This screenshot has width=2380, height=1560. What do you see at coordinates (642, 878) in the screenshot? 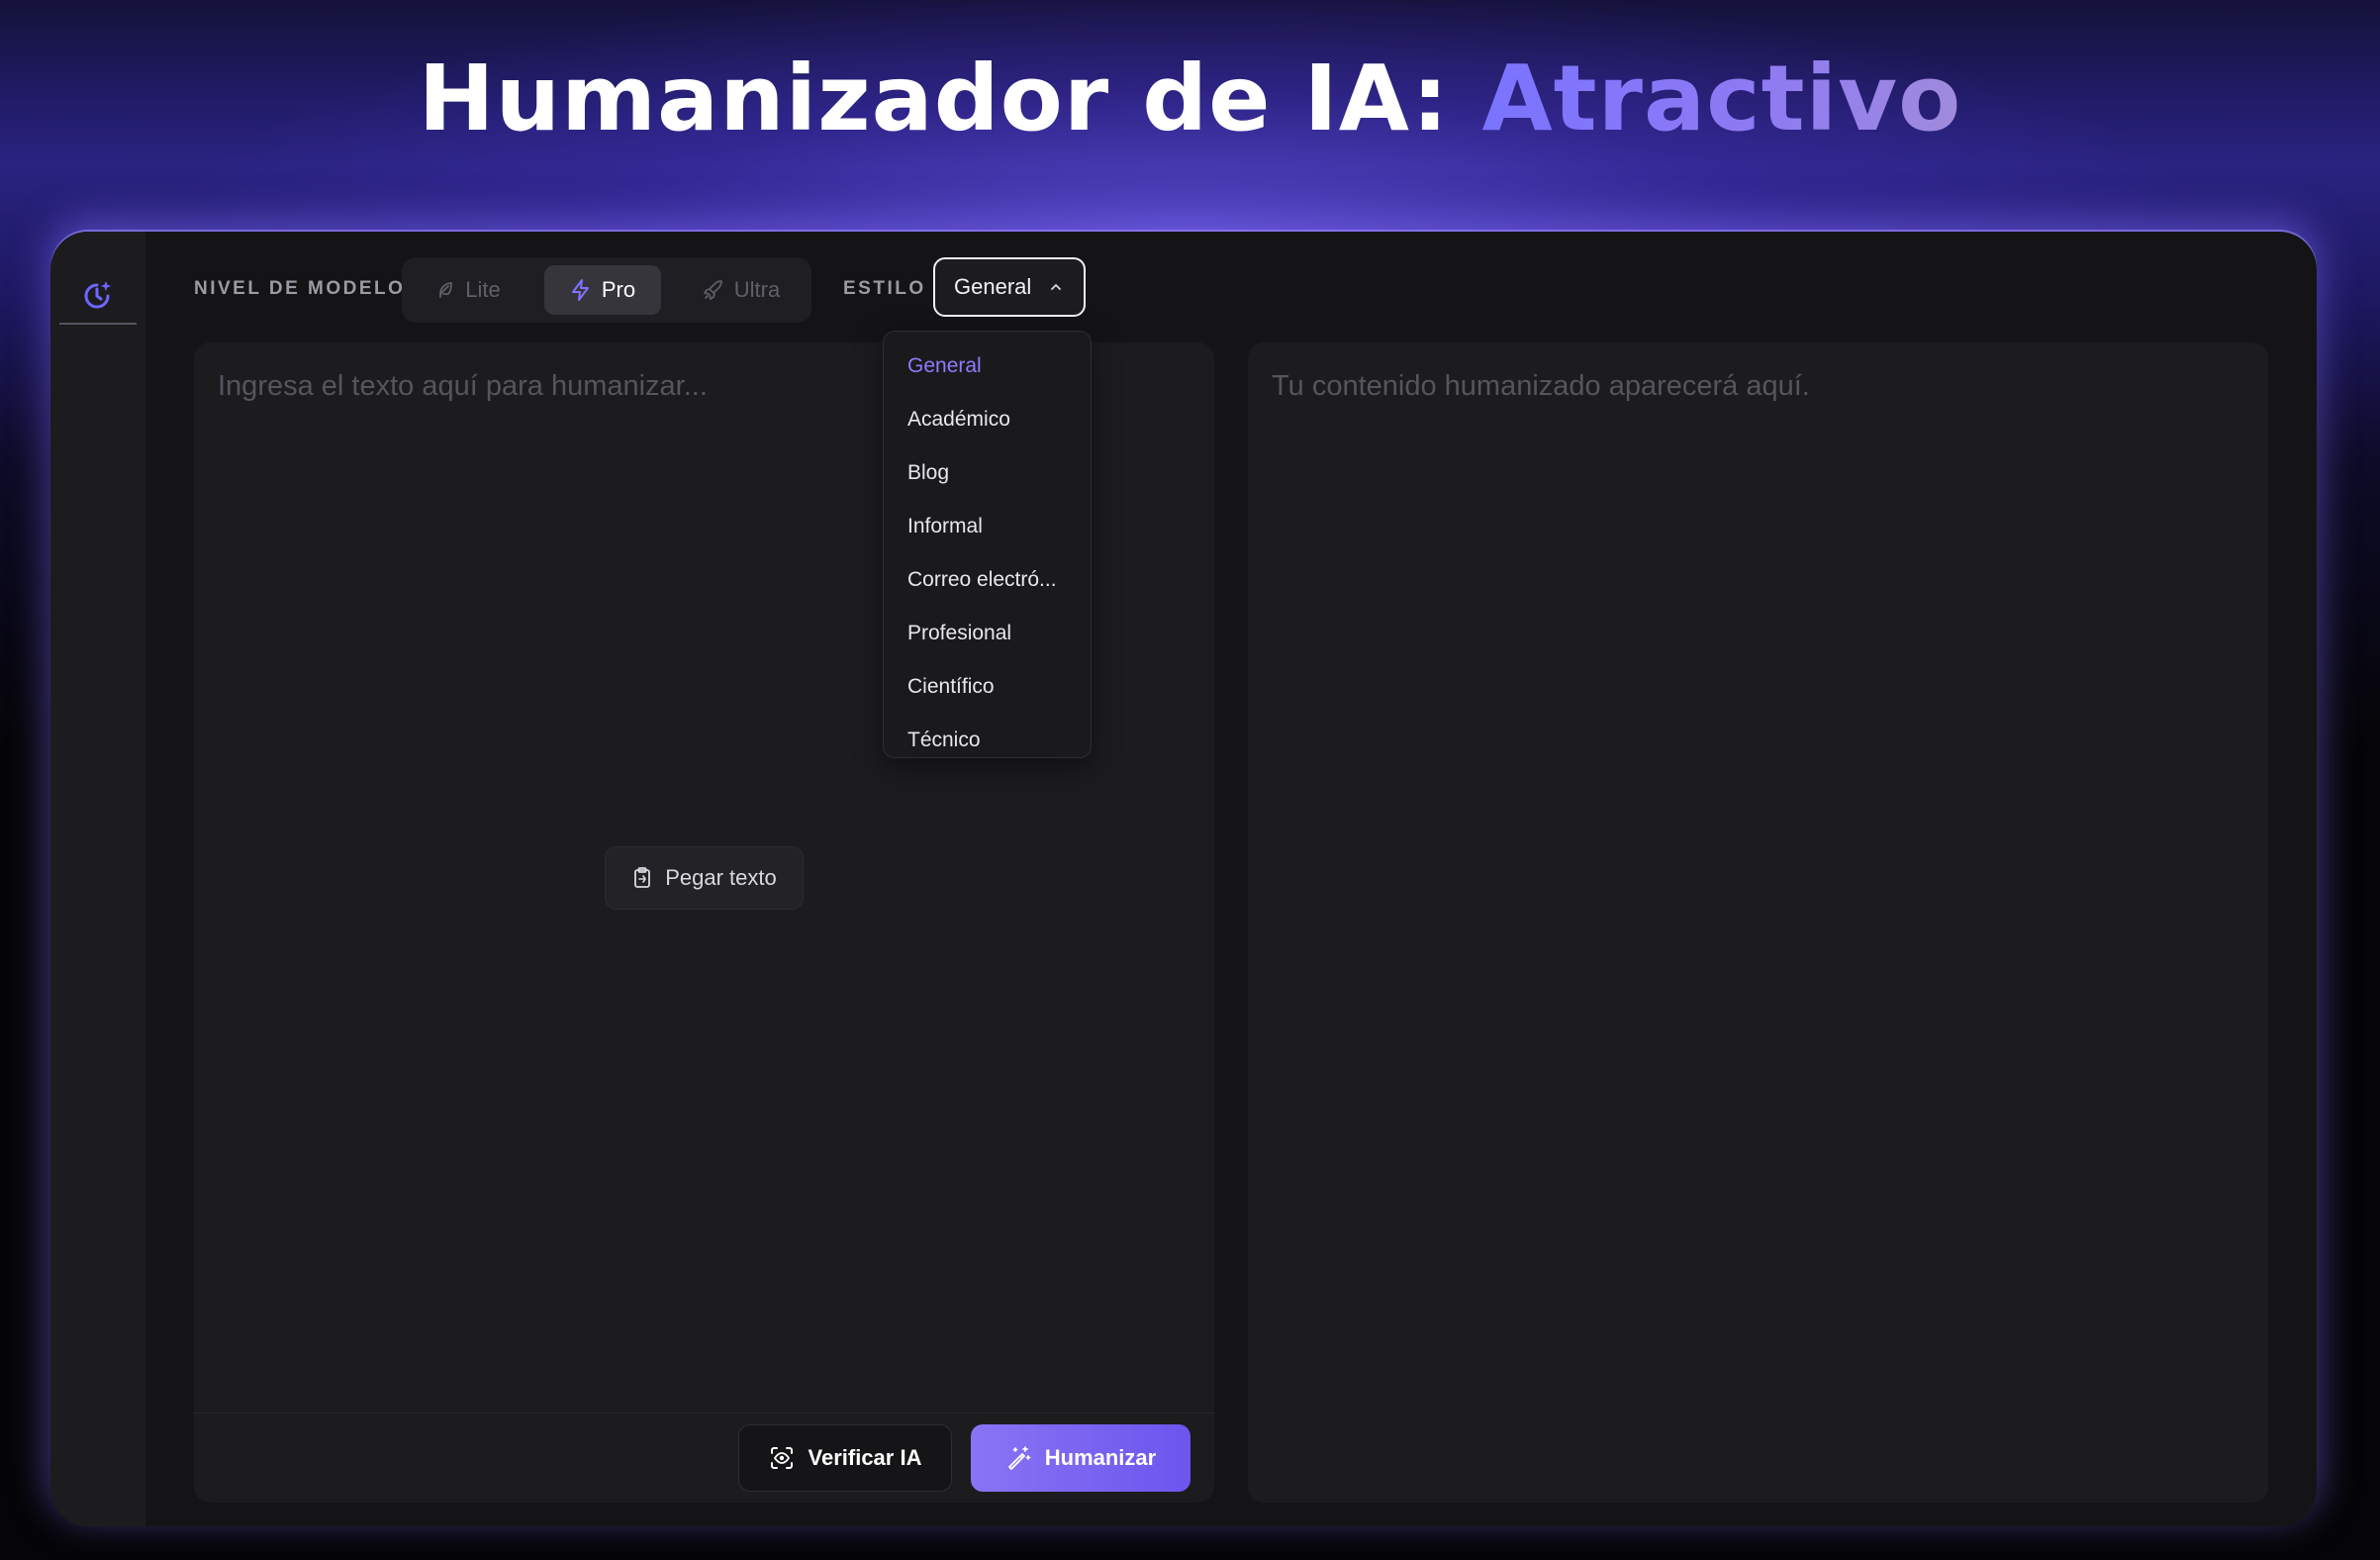
I see `clipboard-icon` at bounding box center [642, 878].